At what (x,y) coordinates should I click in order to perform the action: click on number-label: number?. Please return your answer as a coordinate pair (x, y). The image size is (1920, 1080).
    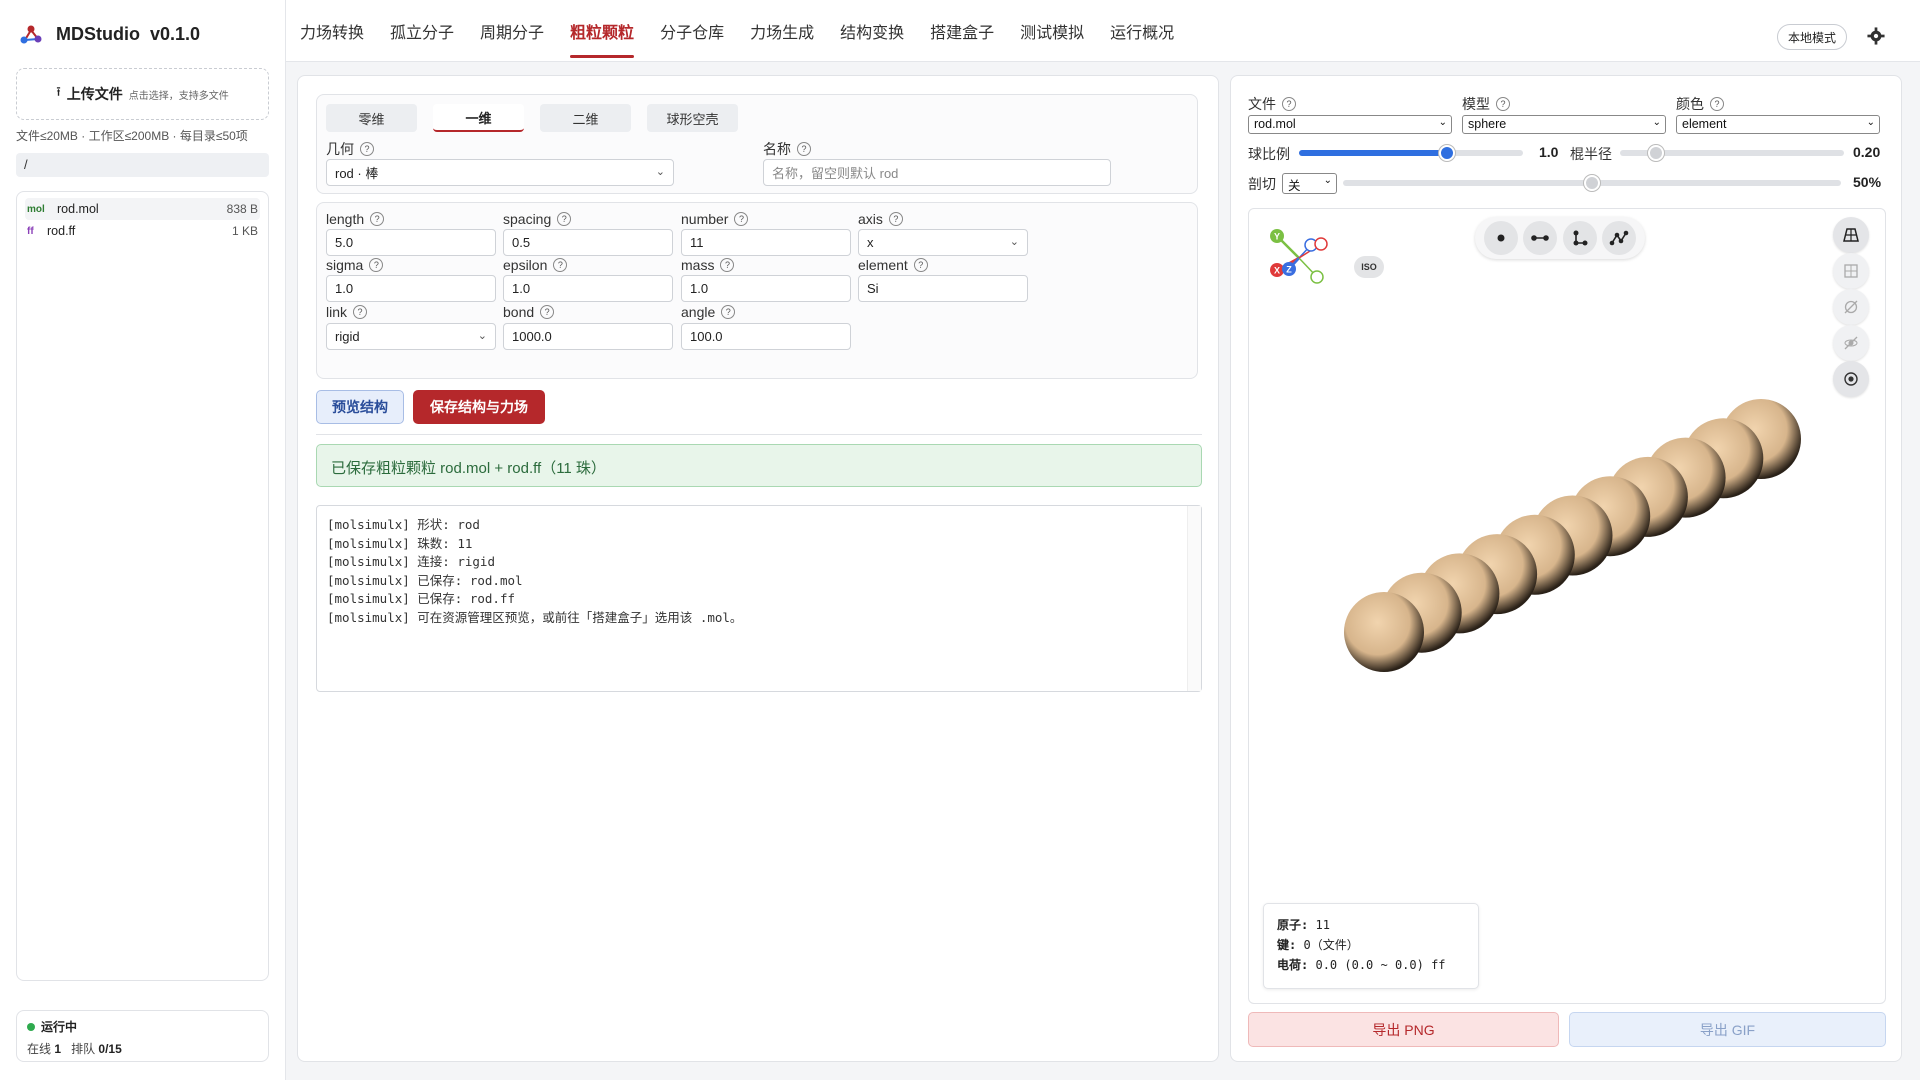
    Looking at the image, I should click on (715, 219).